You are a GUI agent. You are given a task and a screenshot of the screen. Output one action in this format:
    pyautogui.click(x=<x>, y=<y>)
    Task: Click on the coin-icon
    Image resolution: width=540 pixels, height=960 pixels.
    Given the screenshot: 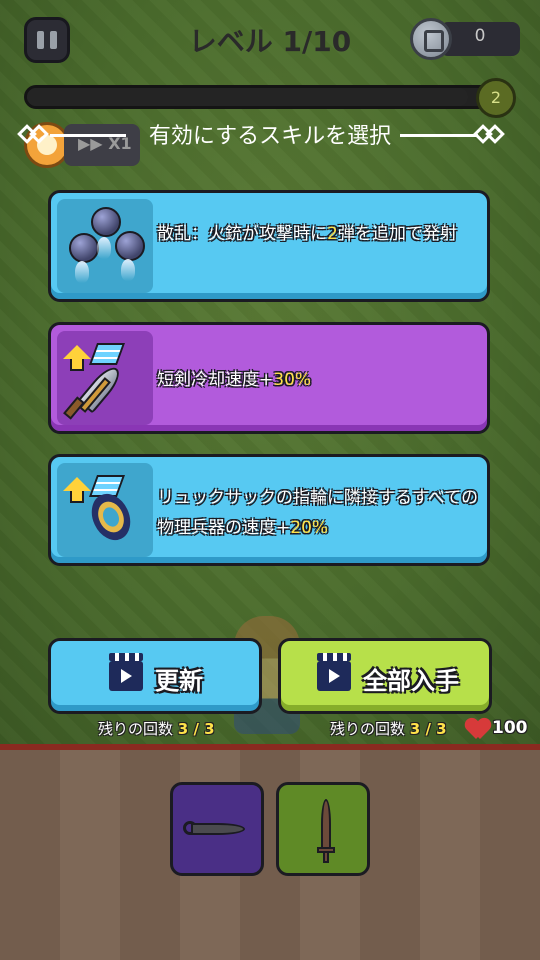 What is the action you would take?
    pyautogui.click(x=431, y=39)
    